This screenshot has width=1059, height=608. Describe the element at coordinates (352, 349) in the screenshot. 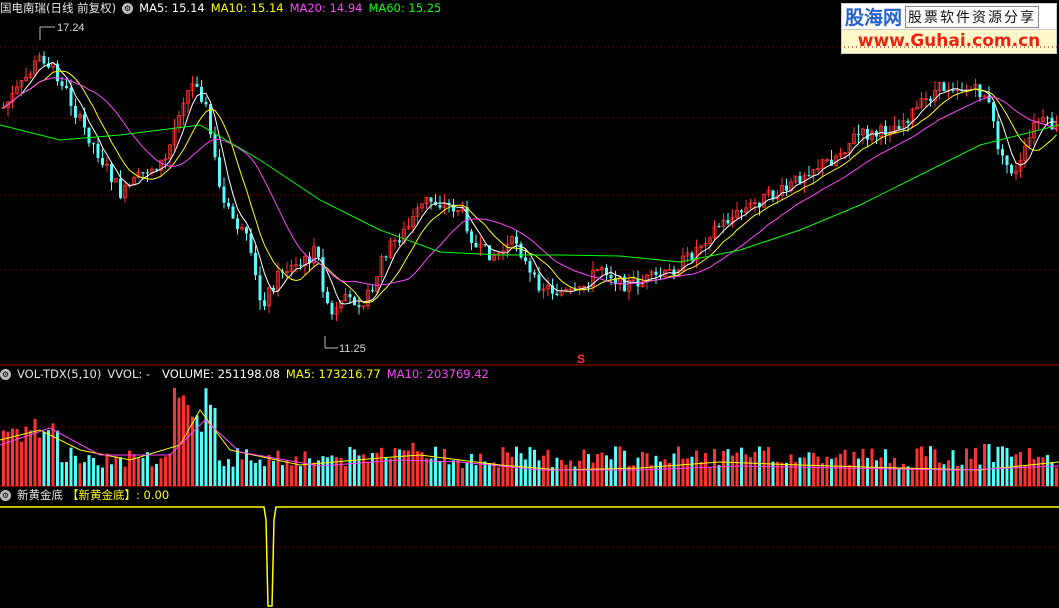

I see `low-price-label: 11.25` at that location.